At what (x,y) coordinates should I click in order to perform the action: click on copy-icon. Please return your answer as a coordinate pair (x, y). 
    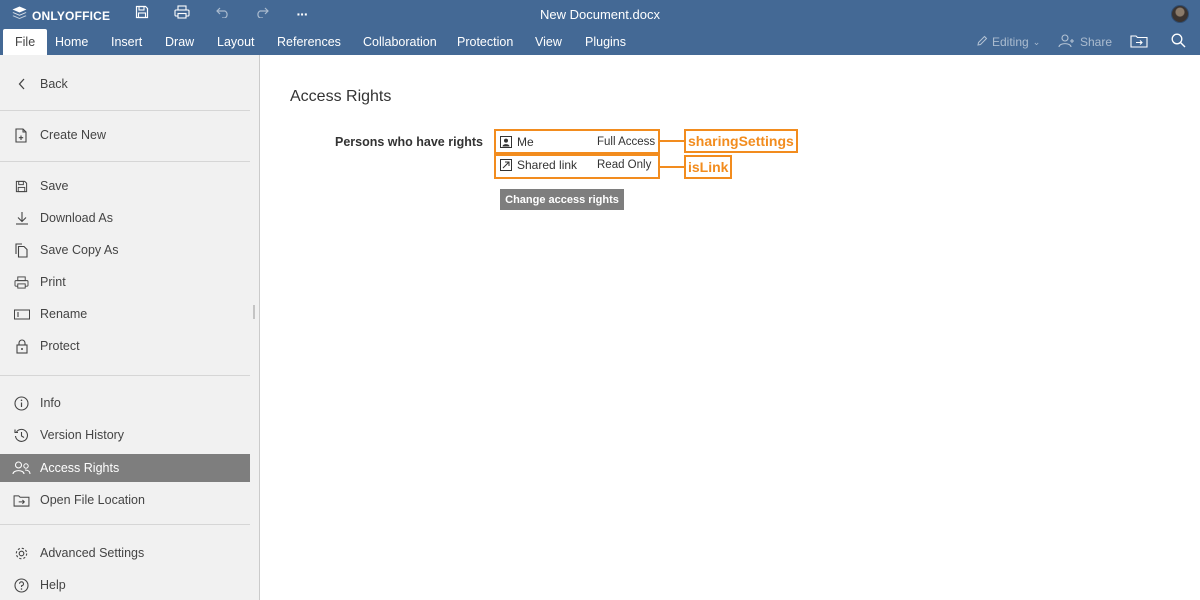
    Looking at the image, I should click on (20, 250).